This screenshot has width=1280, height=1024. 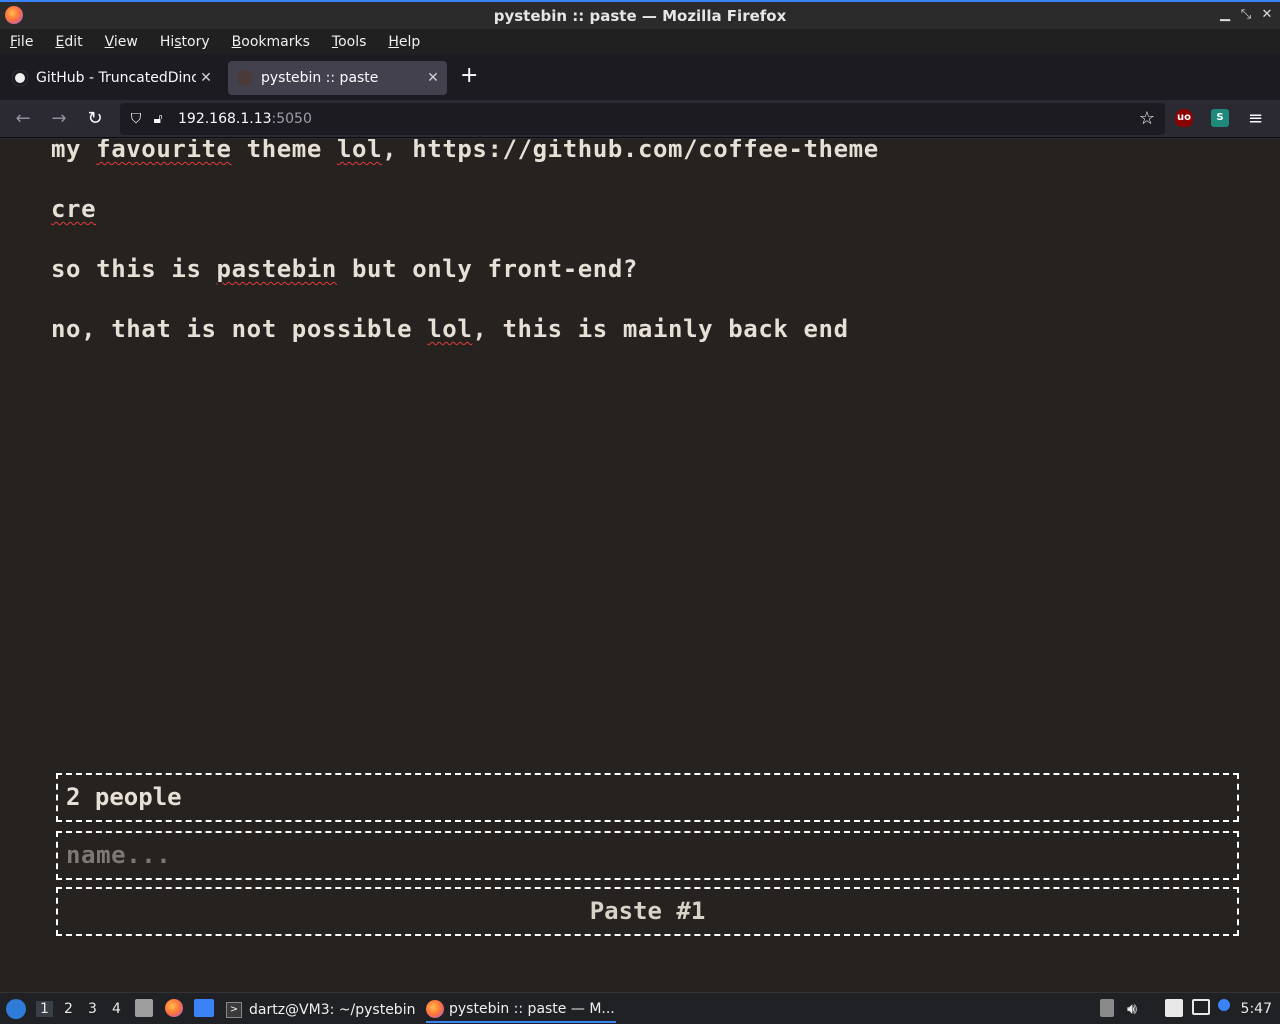 What do you see at coordinates (185, 42) in the screenshot?
I see `menu-history: History` at bounding box center [185, 42].